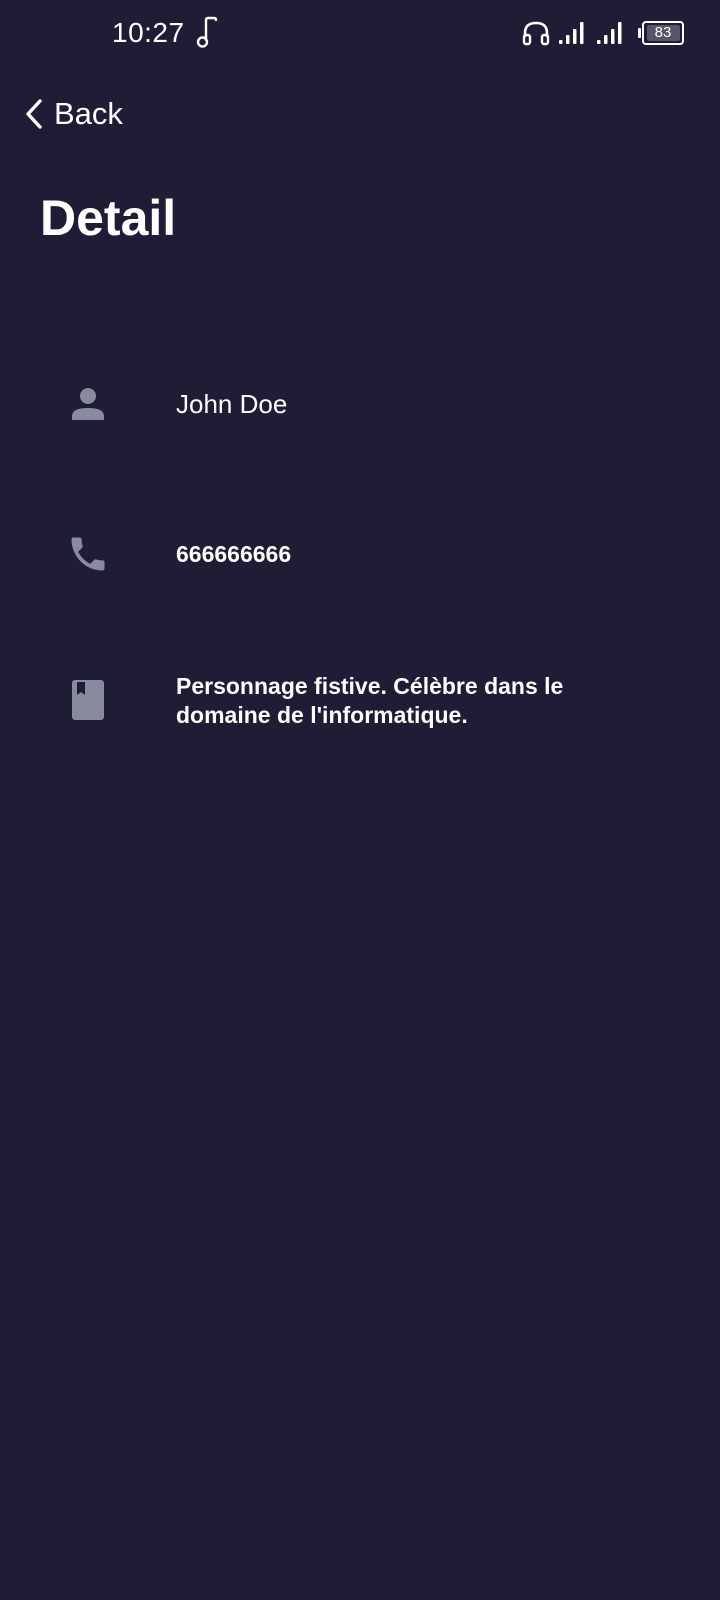 The width and height of the screenshot is (720, 1600). Describe the element at coordinates (88, 700) in the screenshot. I see `book-icon` at that location.